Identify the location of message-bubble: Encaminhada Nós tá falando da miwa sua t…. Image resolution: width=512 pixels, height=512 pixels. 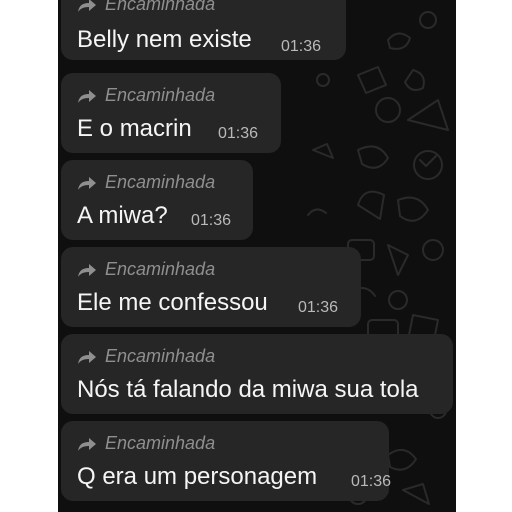
(257, 374).